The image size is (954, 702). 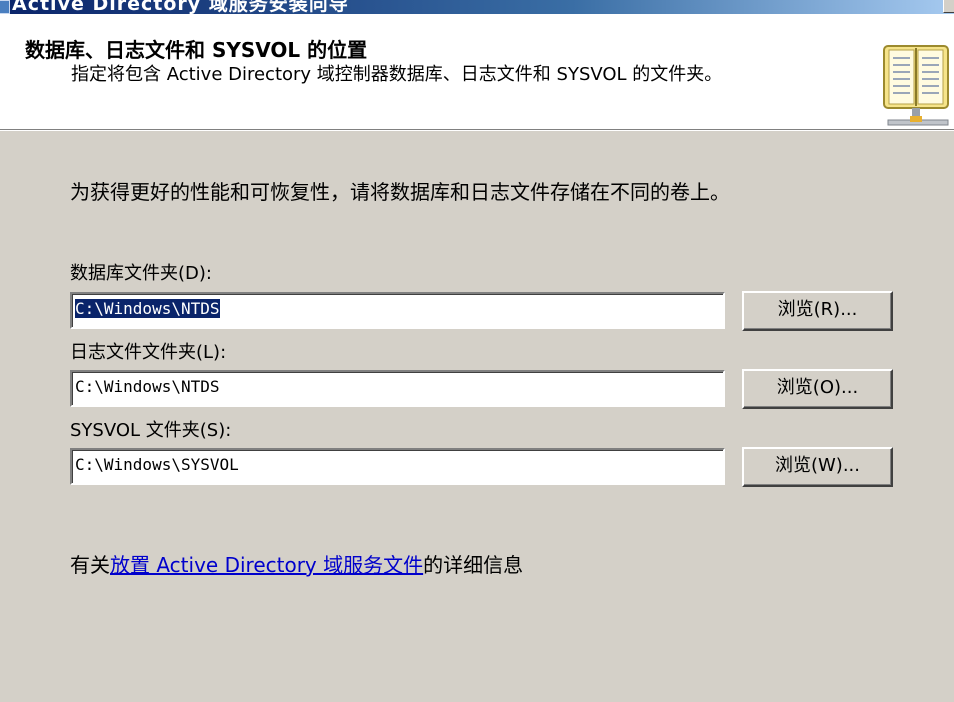 I want to click on more-info-link: 放置 Active Directory 域服务文件, so click(x=266, y=565).